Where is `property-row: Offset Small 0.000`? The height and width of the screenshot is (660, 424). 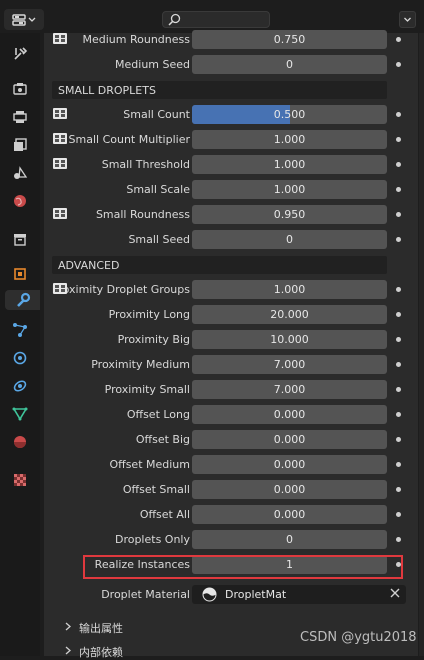 property-row: Offset Small 0.000 is located at coordinates (231, 490).